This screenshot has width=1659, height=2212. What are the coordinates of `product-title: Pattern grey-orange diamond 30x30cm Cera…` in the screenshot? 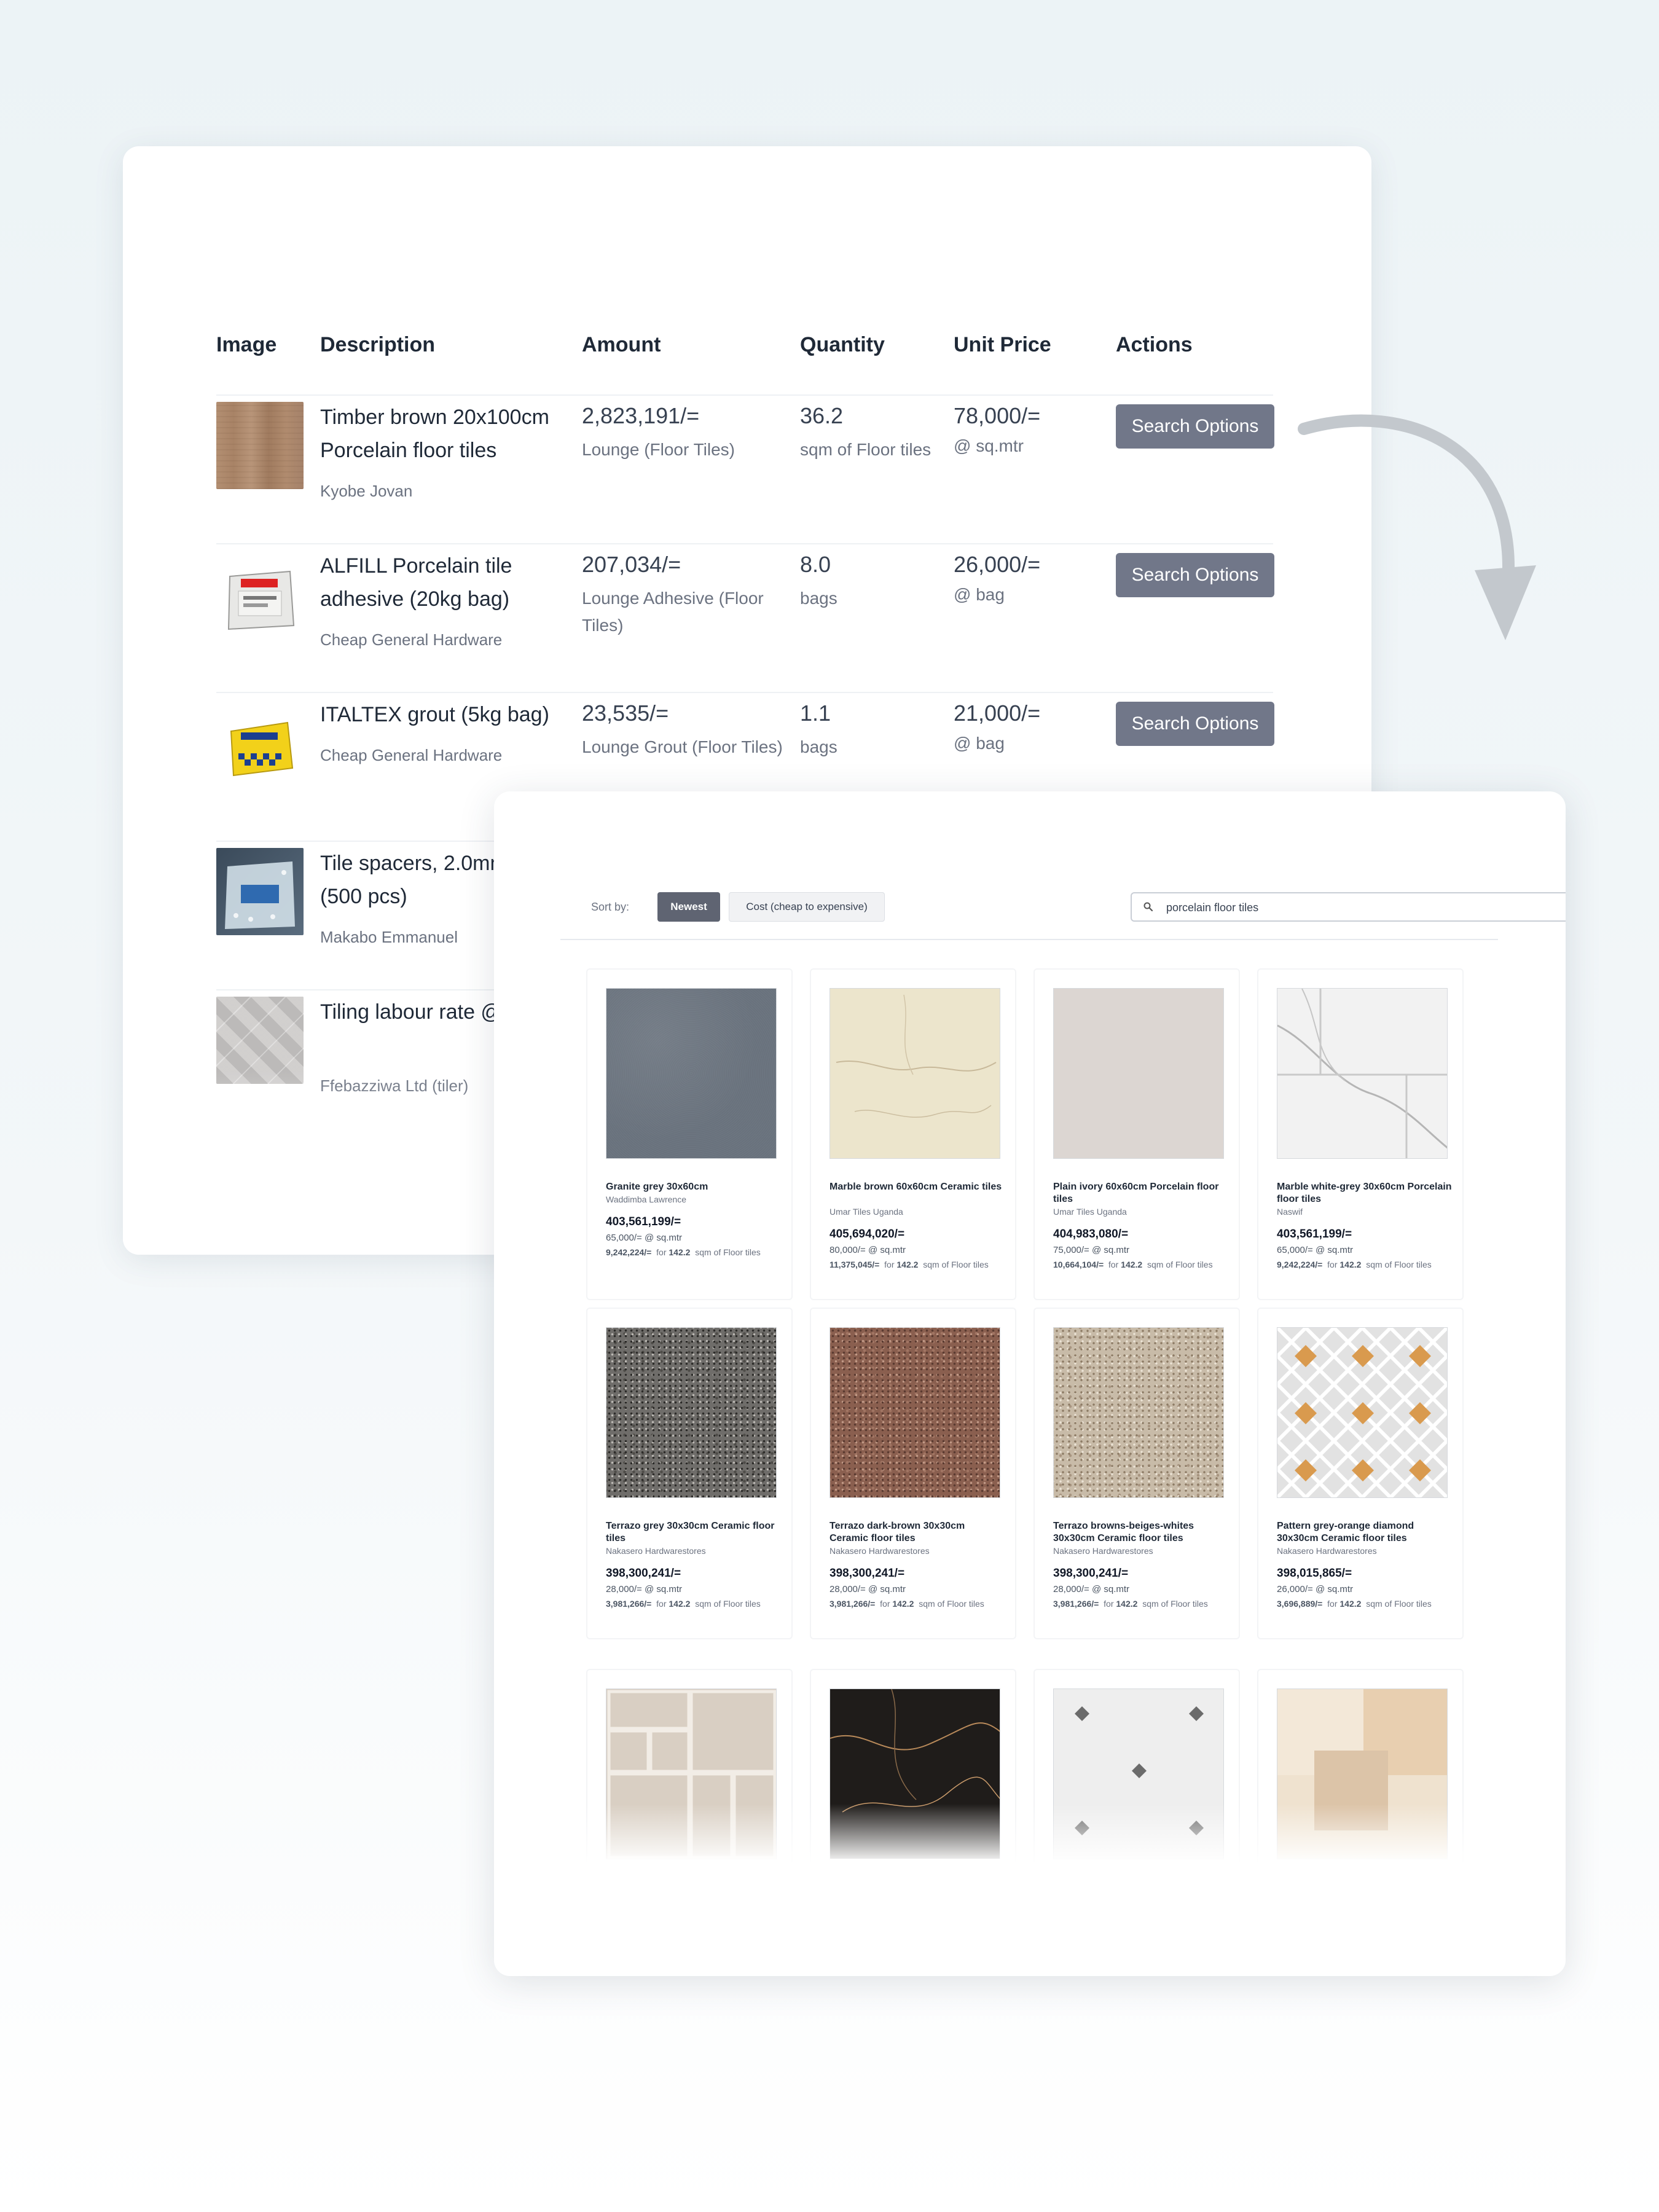 It's located at (1345, 1532).